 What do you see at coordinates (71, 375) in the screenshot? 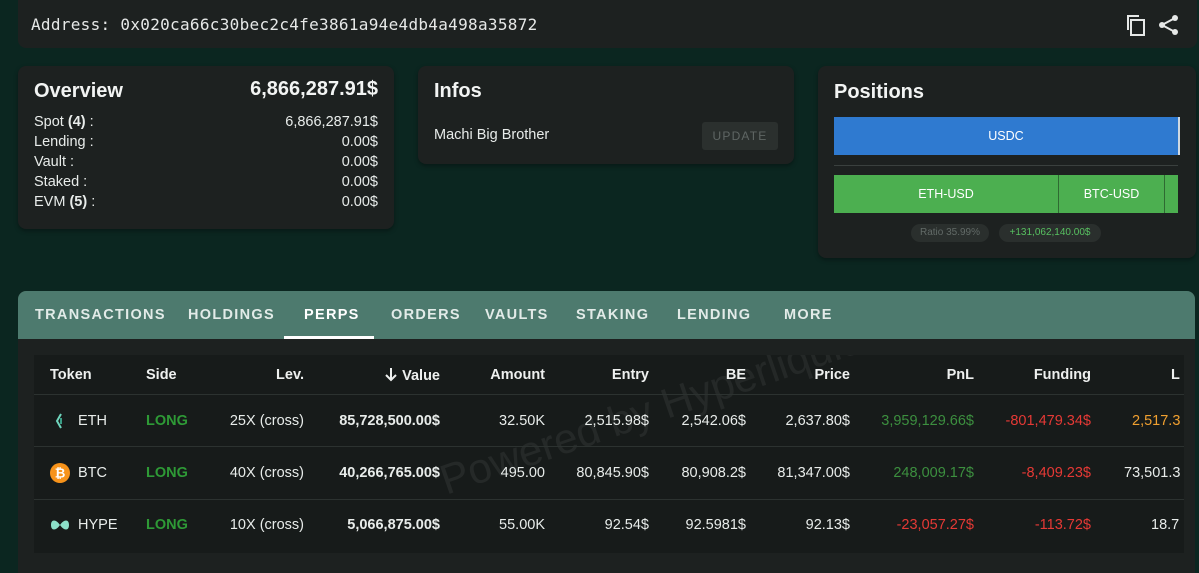
I see `header-token: Token` at bounding box center [71, 375].